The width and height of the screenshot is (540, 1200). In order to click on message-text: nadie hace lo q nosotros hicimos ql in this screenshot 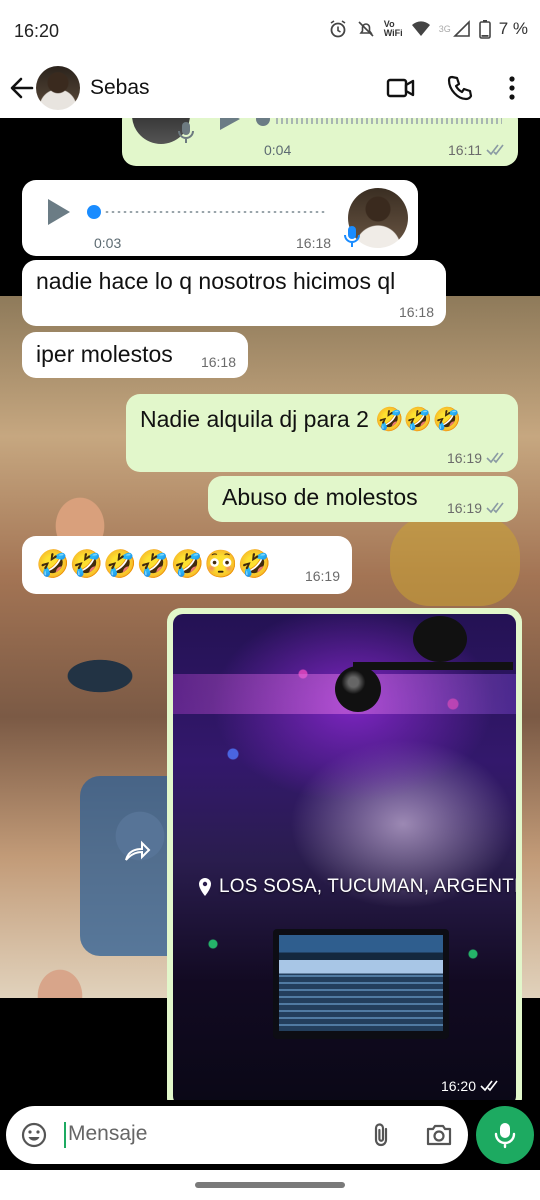, I will do `click(216, 281)`.